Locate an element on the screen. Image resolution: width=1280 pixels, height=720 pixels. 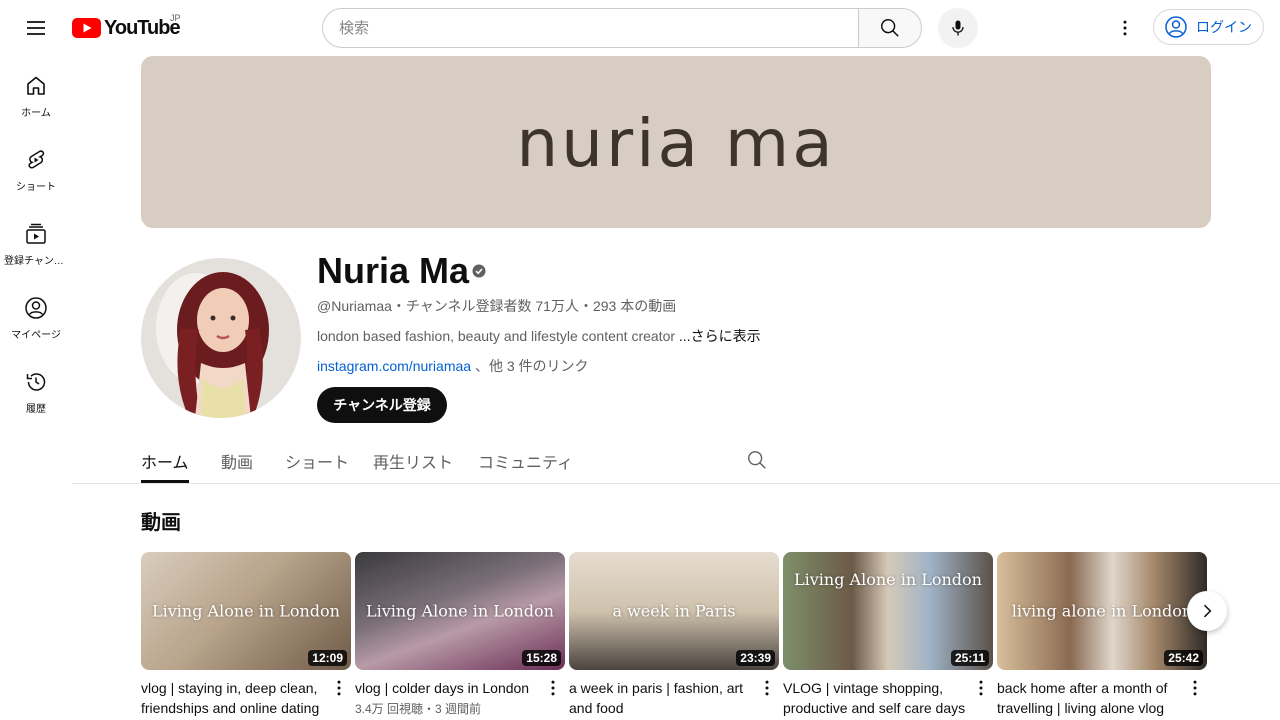
subscribe-button: チャンネル登録 is located at coordinates (382, 405).